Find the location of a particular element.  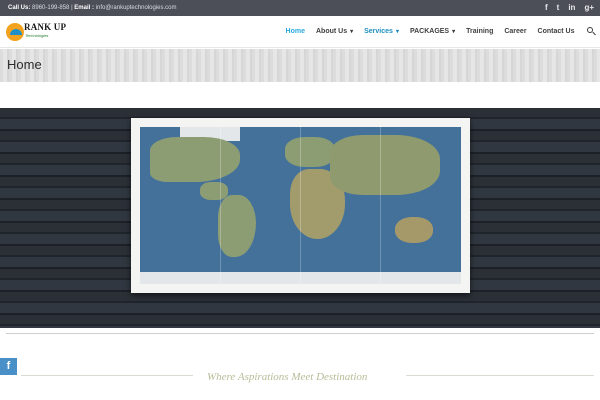

facebook-icon: f is located at coordinates (546, 8).